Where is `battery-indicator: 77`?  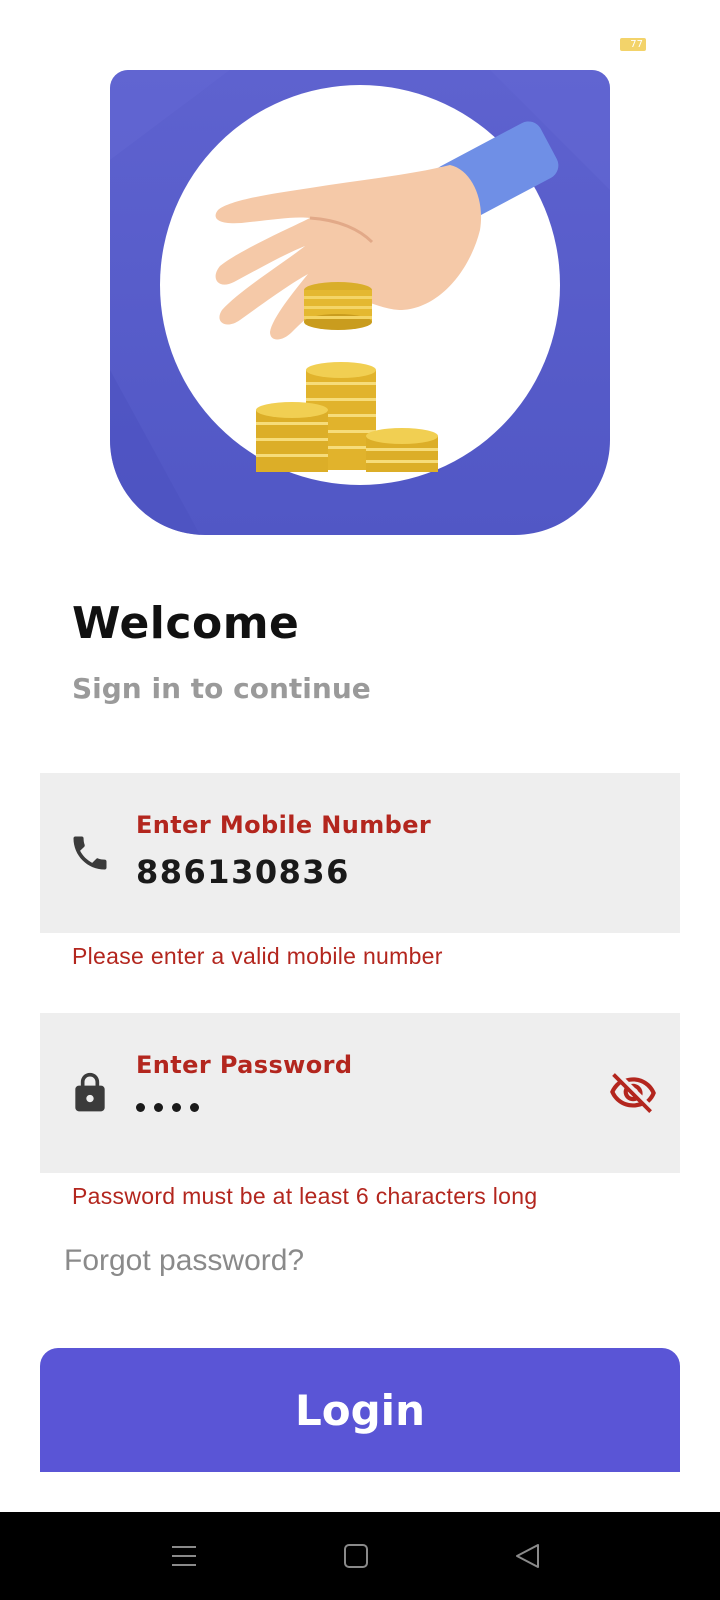 battery-indicator: 77 is located at coordinates (633, 44).